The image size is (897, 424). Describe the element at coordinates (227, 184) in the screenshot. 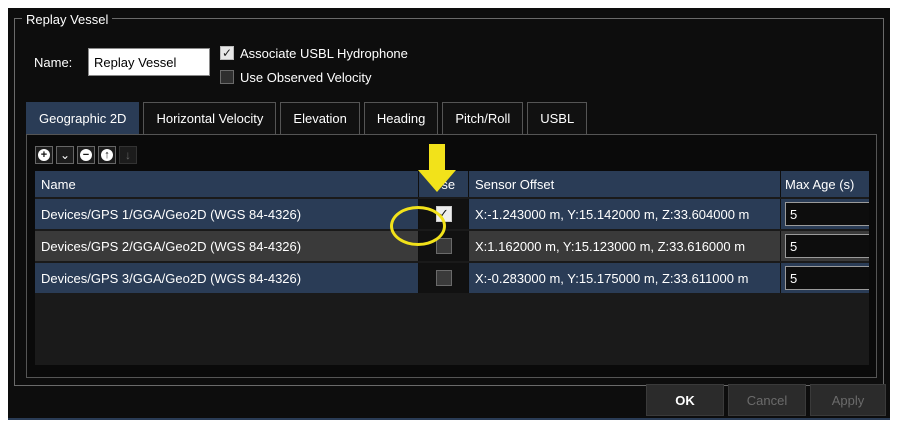

I see `column-header-name: Name` at that location.